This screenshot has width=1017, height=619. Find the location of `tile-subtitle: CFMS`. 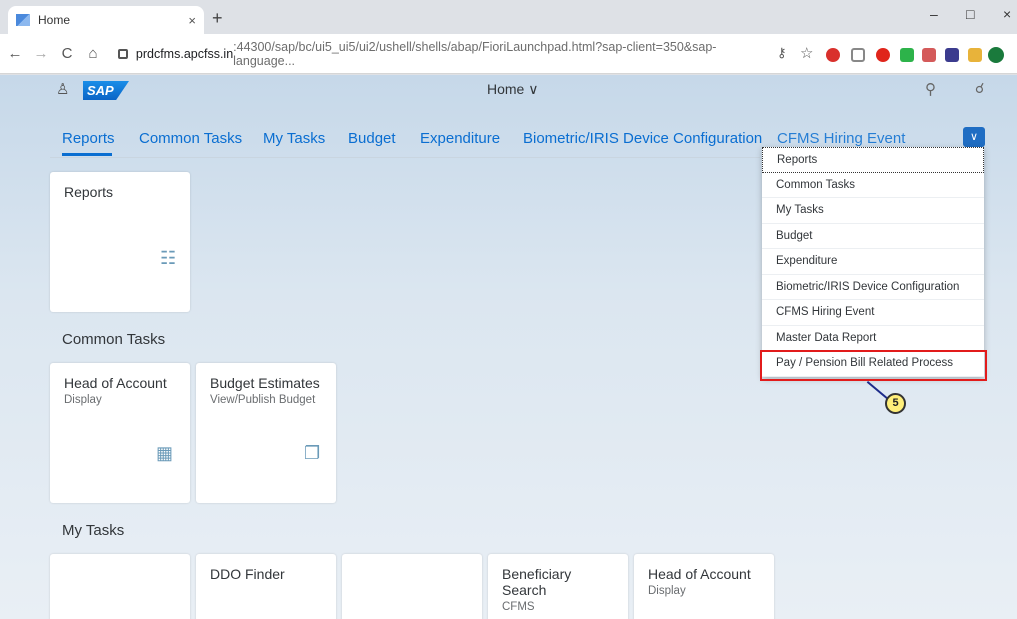

tile-subtitle: CFMS is located at coordinates (518, 607).